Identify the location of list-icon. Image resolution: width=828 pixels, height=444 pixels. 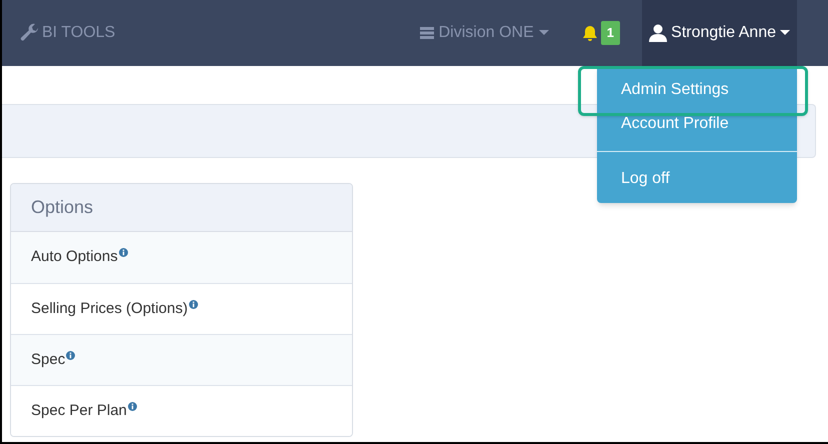
(427, 33).